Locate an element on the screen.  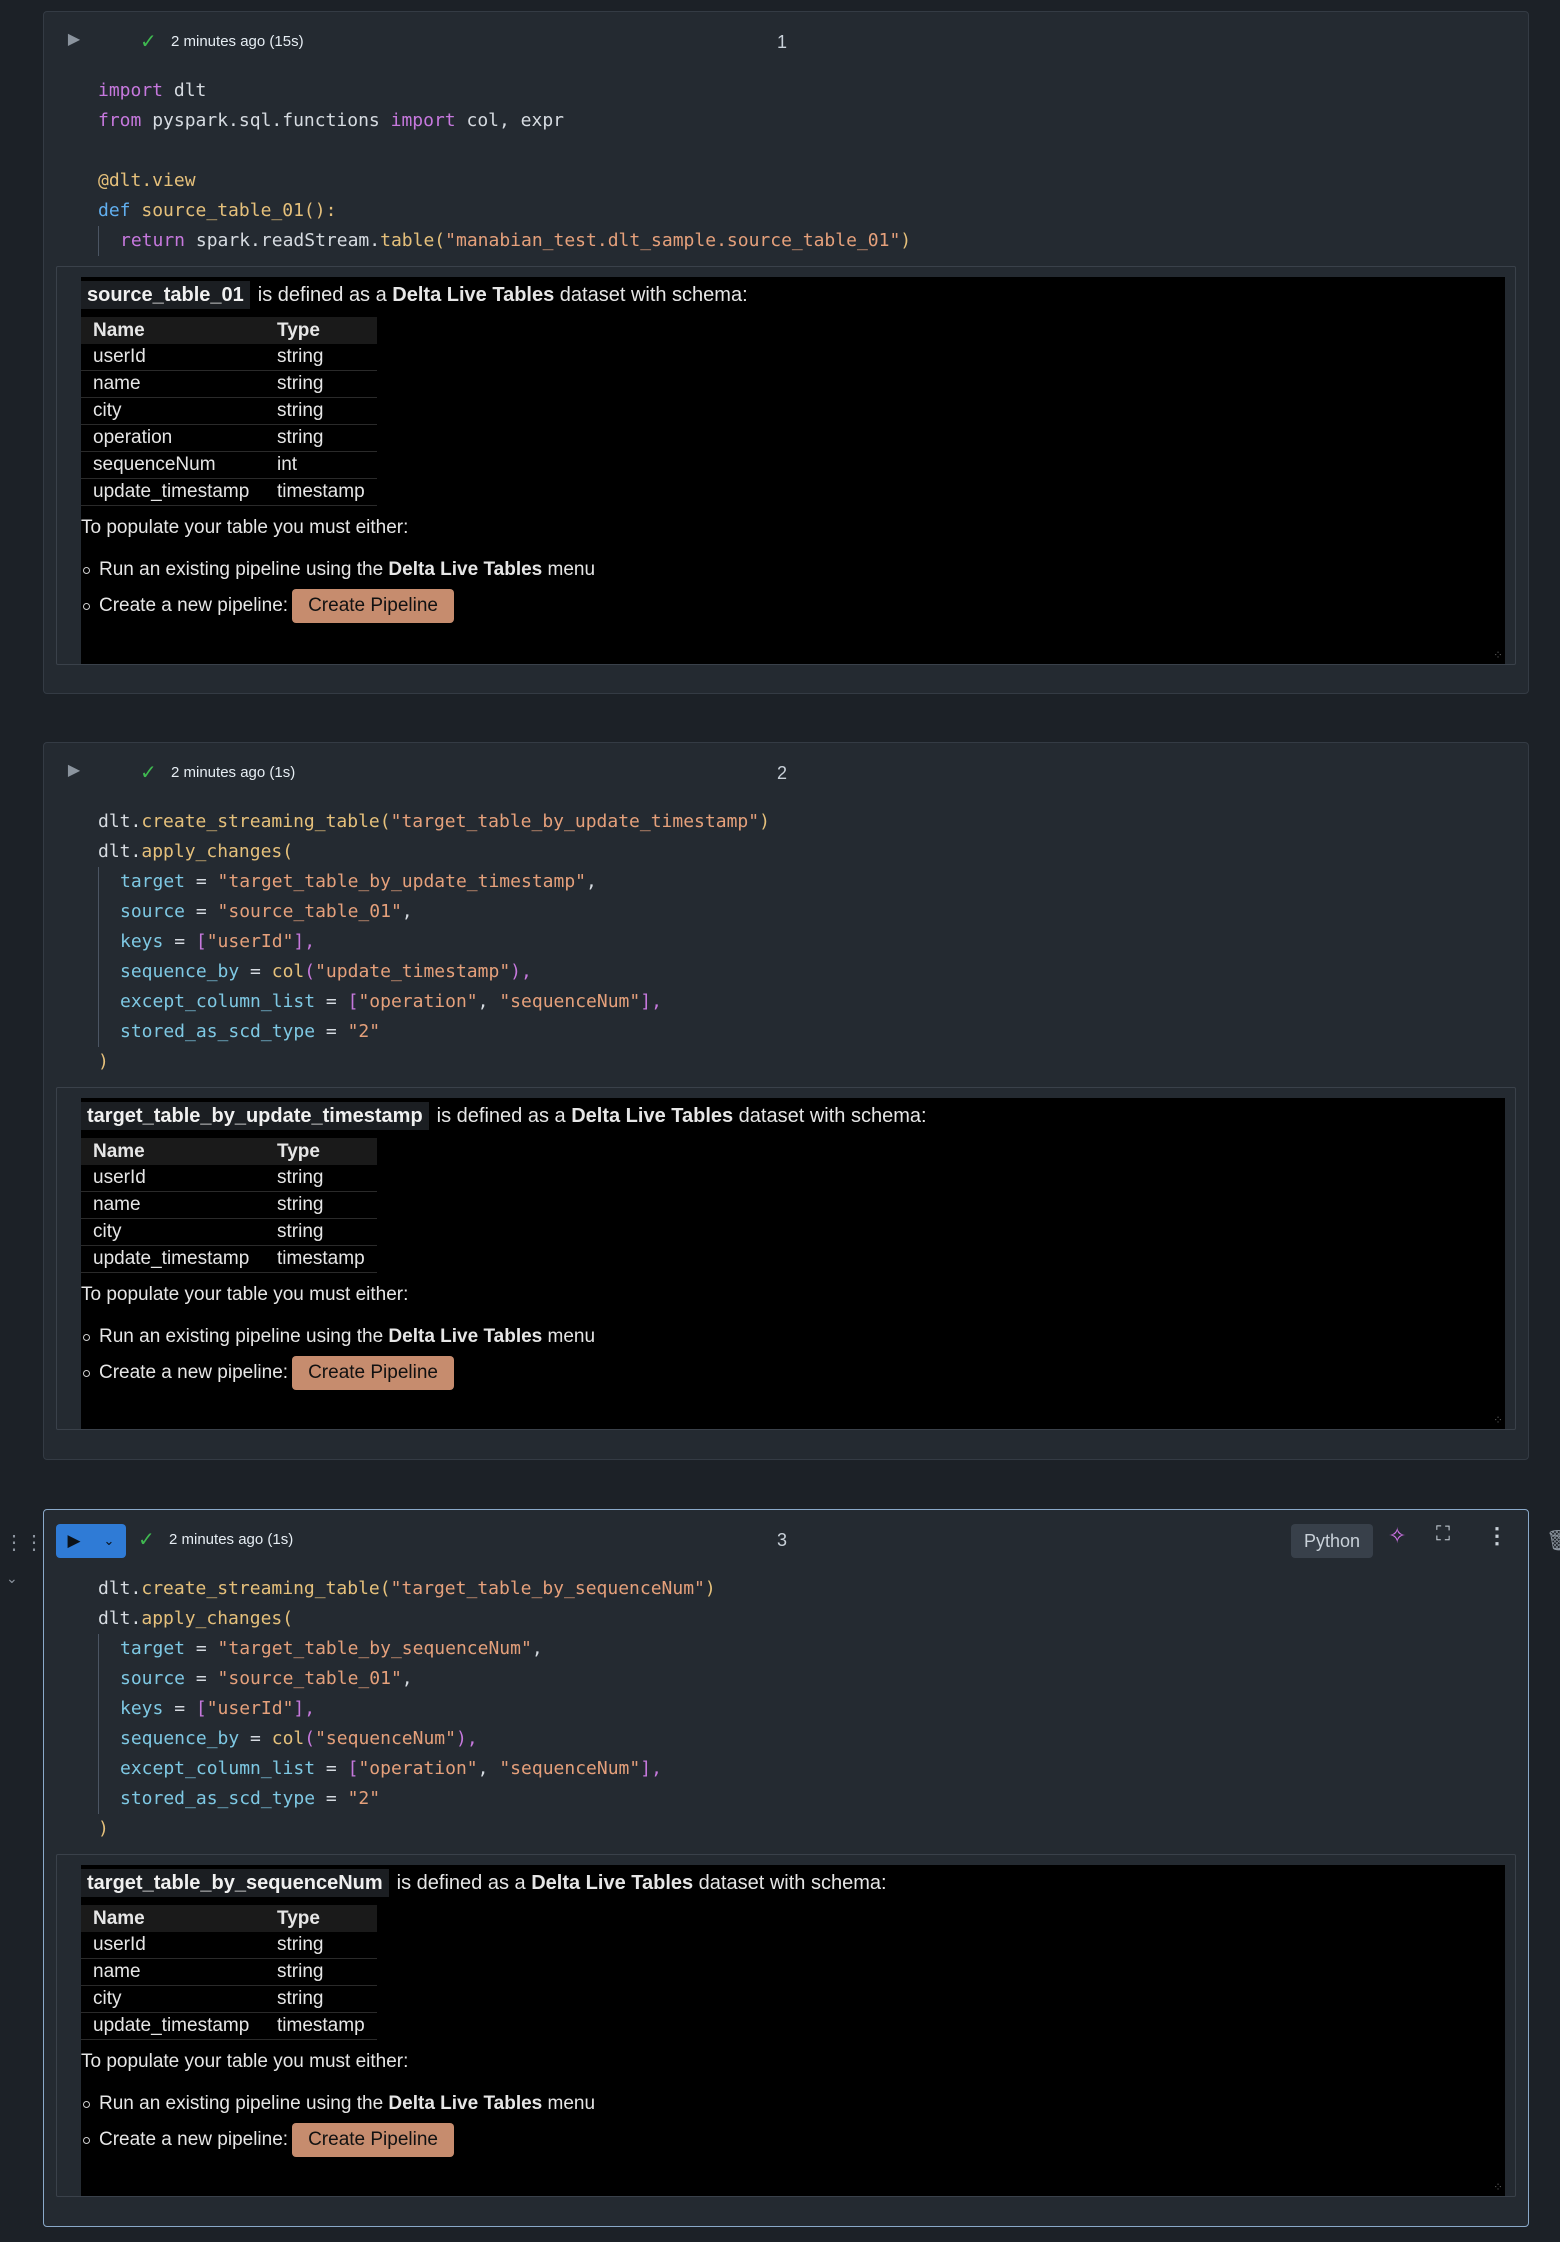
code-token: ], is located at coordinates (304, 941).